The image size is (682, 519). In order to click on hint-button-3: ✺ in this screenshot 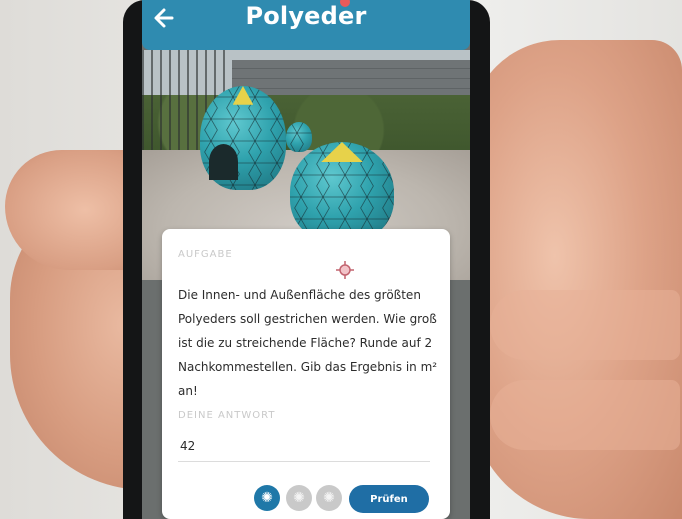, I will do `click(329, 498)`.